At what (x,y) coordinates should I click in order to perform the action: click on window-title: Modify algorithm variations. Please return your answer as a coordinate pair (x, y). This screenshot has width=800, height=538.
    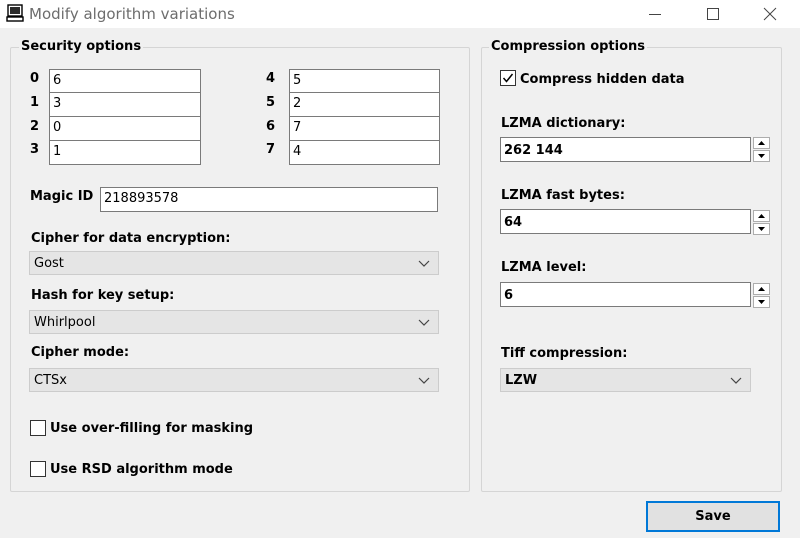
    Looking at the image, I should click on (132, 14).